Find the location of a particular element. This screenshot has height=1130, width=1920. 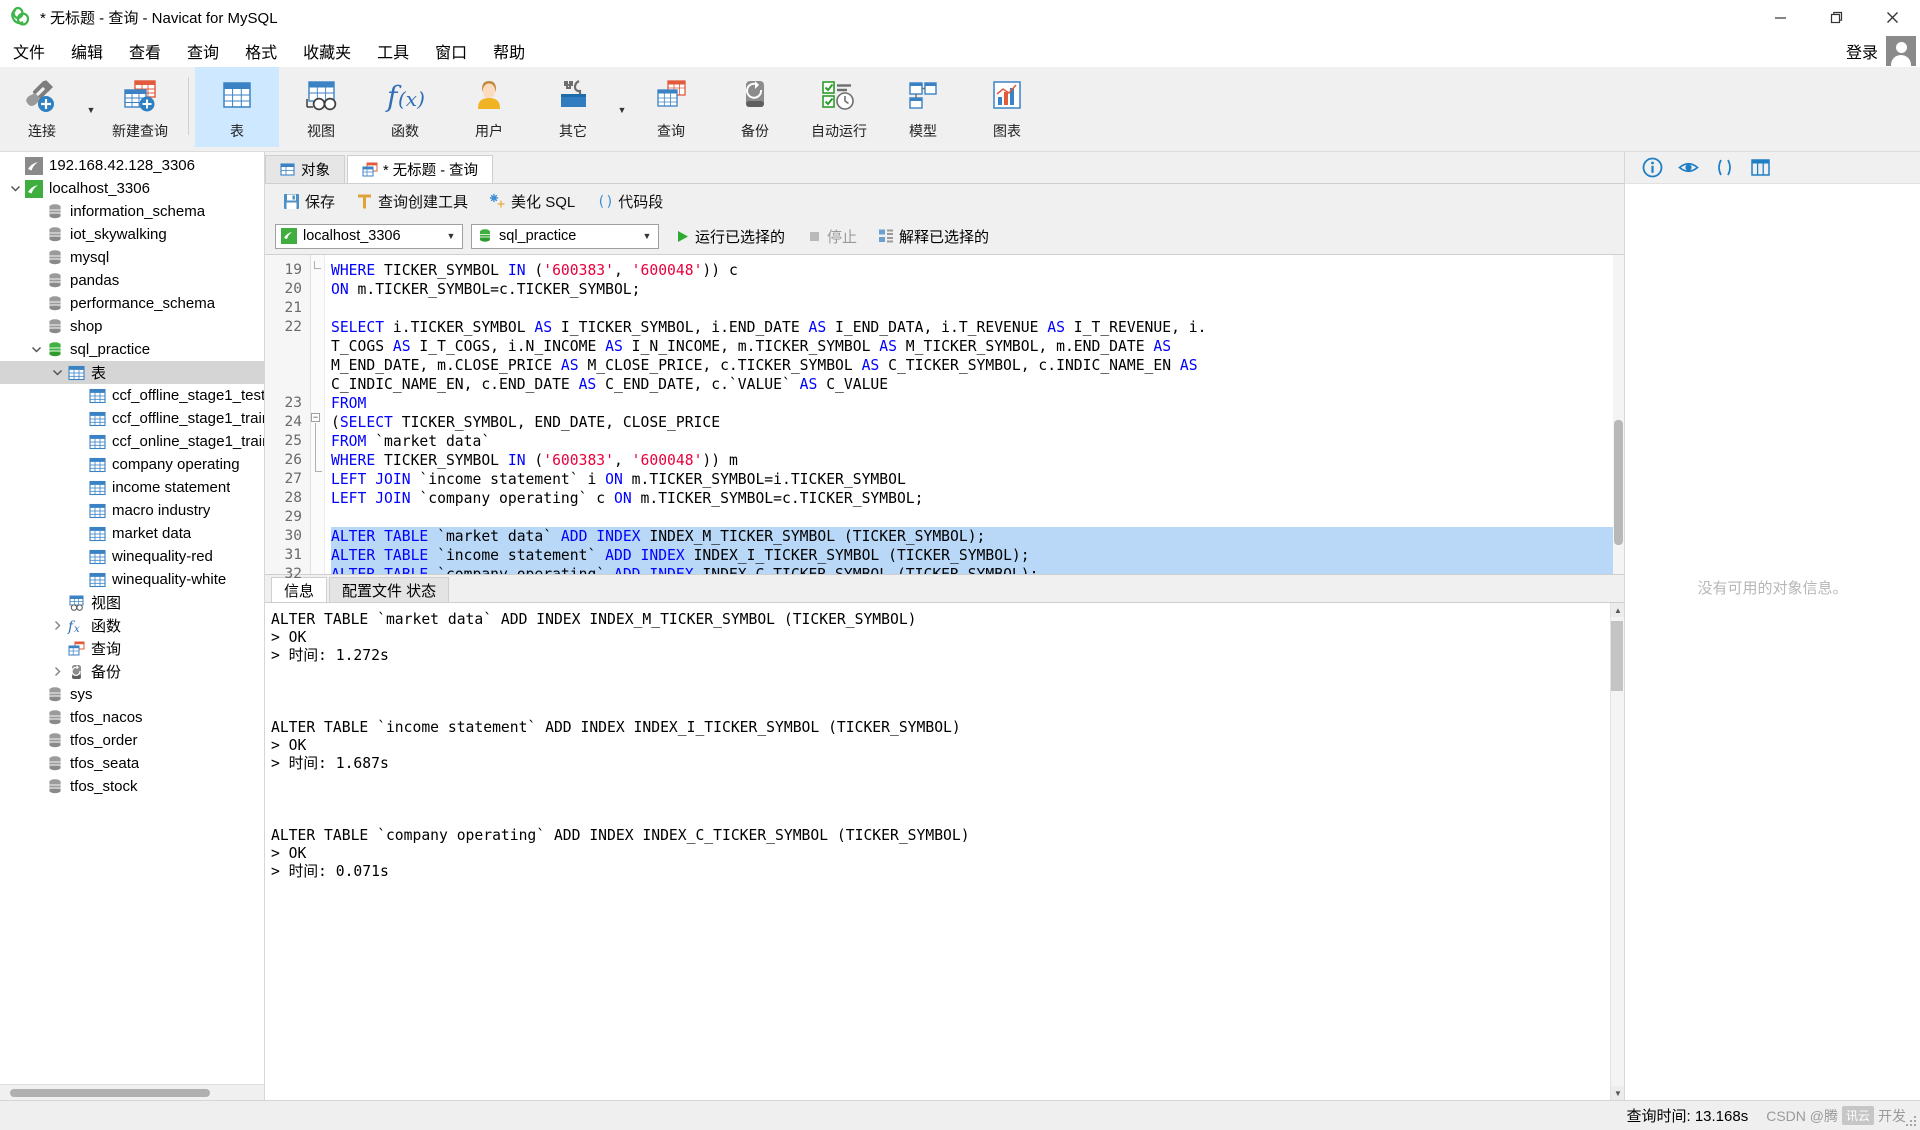

menu-format: 格式 is located at coordinates (261, 51).